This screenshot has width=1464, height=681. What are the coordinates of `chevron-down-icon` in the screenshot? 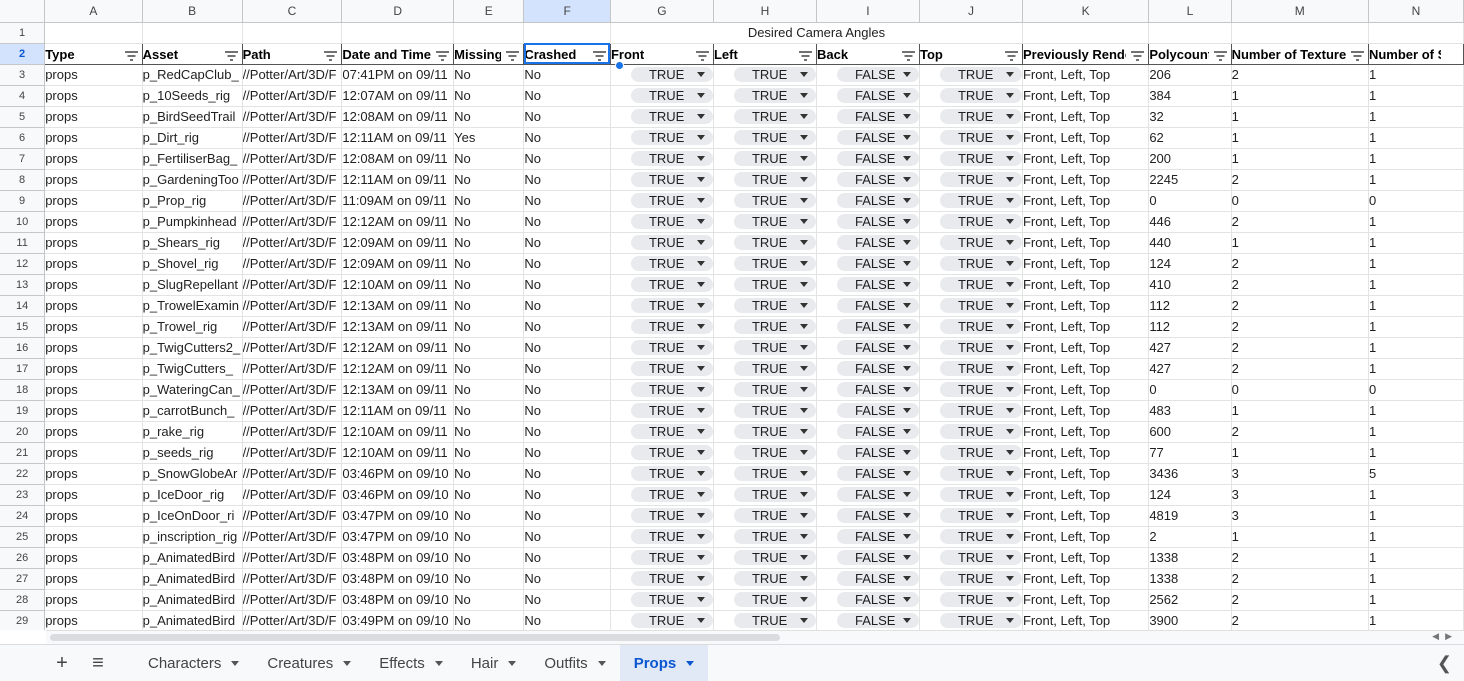 It's located at (512, 663).